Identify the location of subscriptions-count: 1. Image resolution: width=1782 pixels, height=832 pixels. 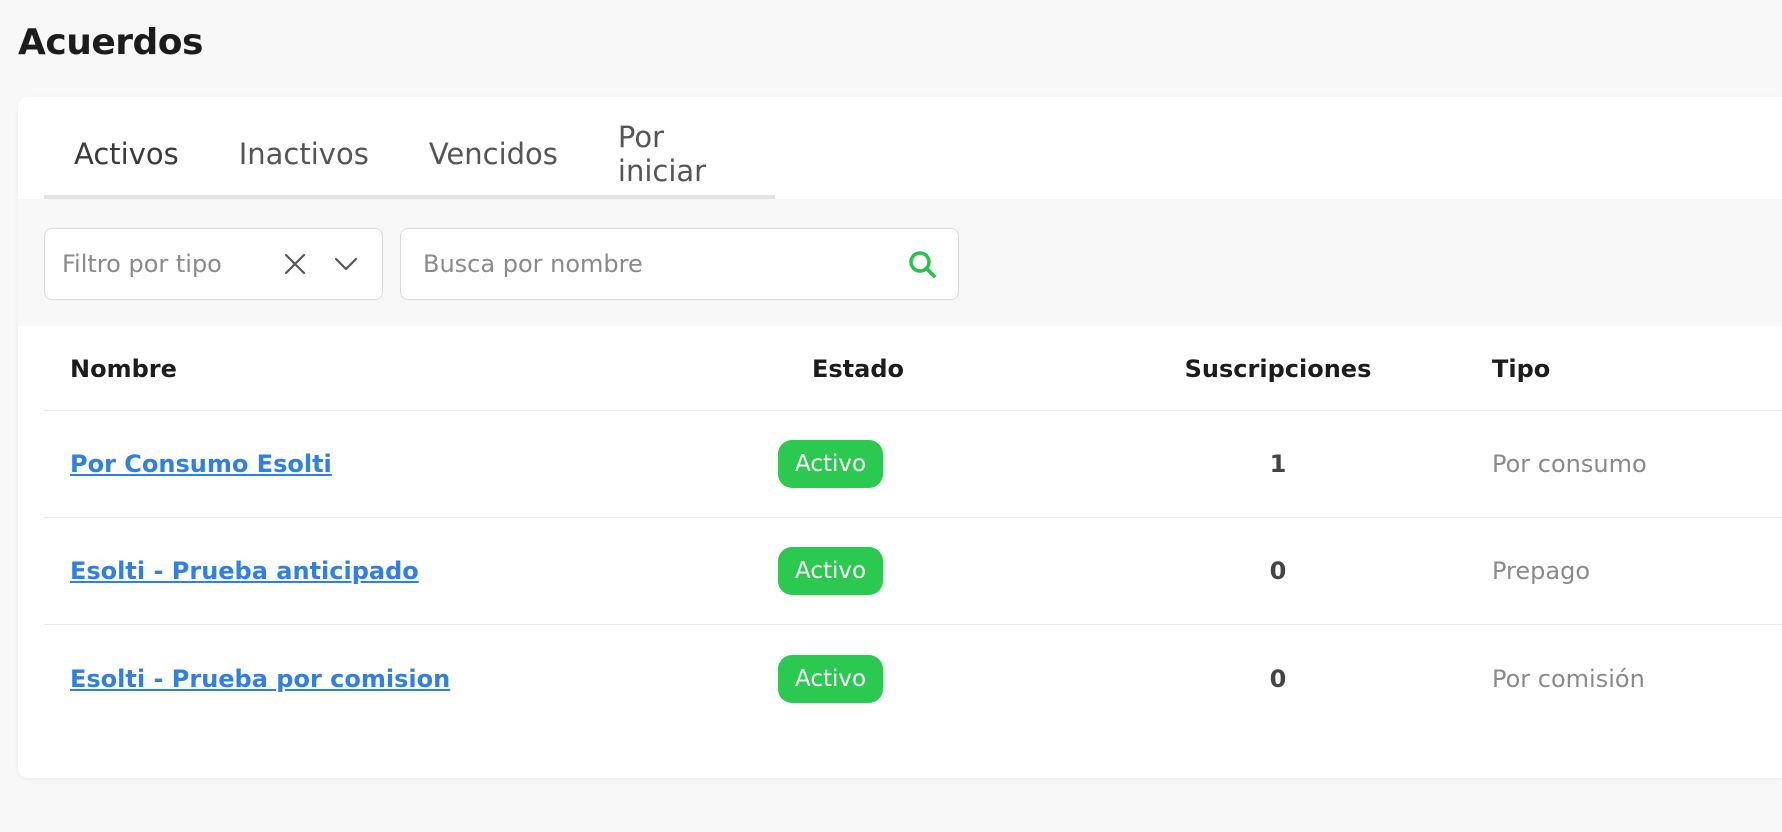
(1278, 464).